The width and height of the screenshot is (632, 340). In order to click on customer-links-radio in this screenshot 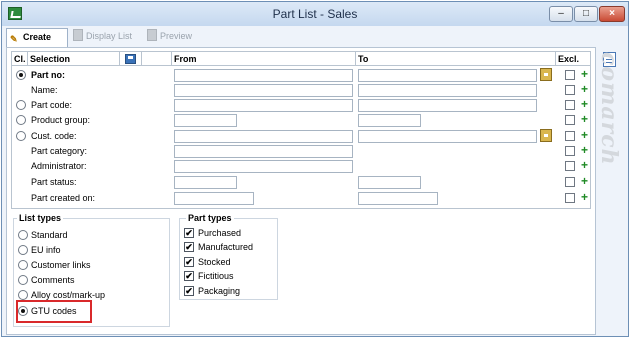, I will do `click(23, 265)`.